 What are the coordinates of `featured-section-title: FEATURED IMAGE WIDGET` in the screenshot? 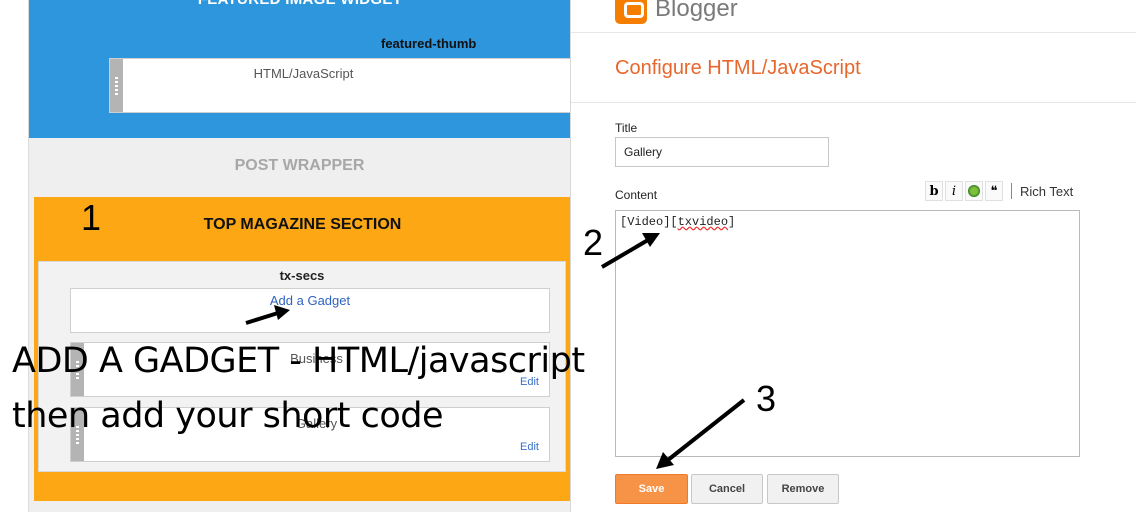 It's located at (300, 4).